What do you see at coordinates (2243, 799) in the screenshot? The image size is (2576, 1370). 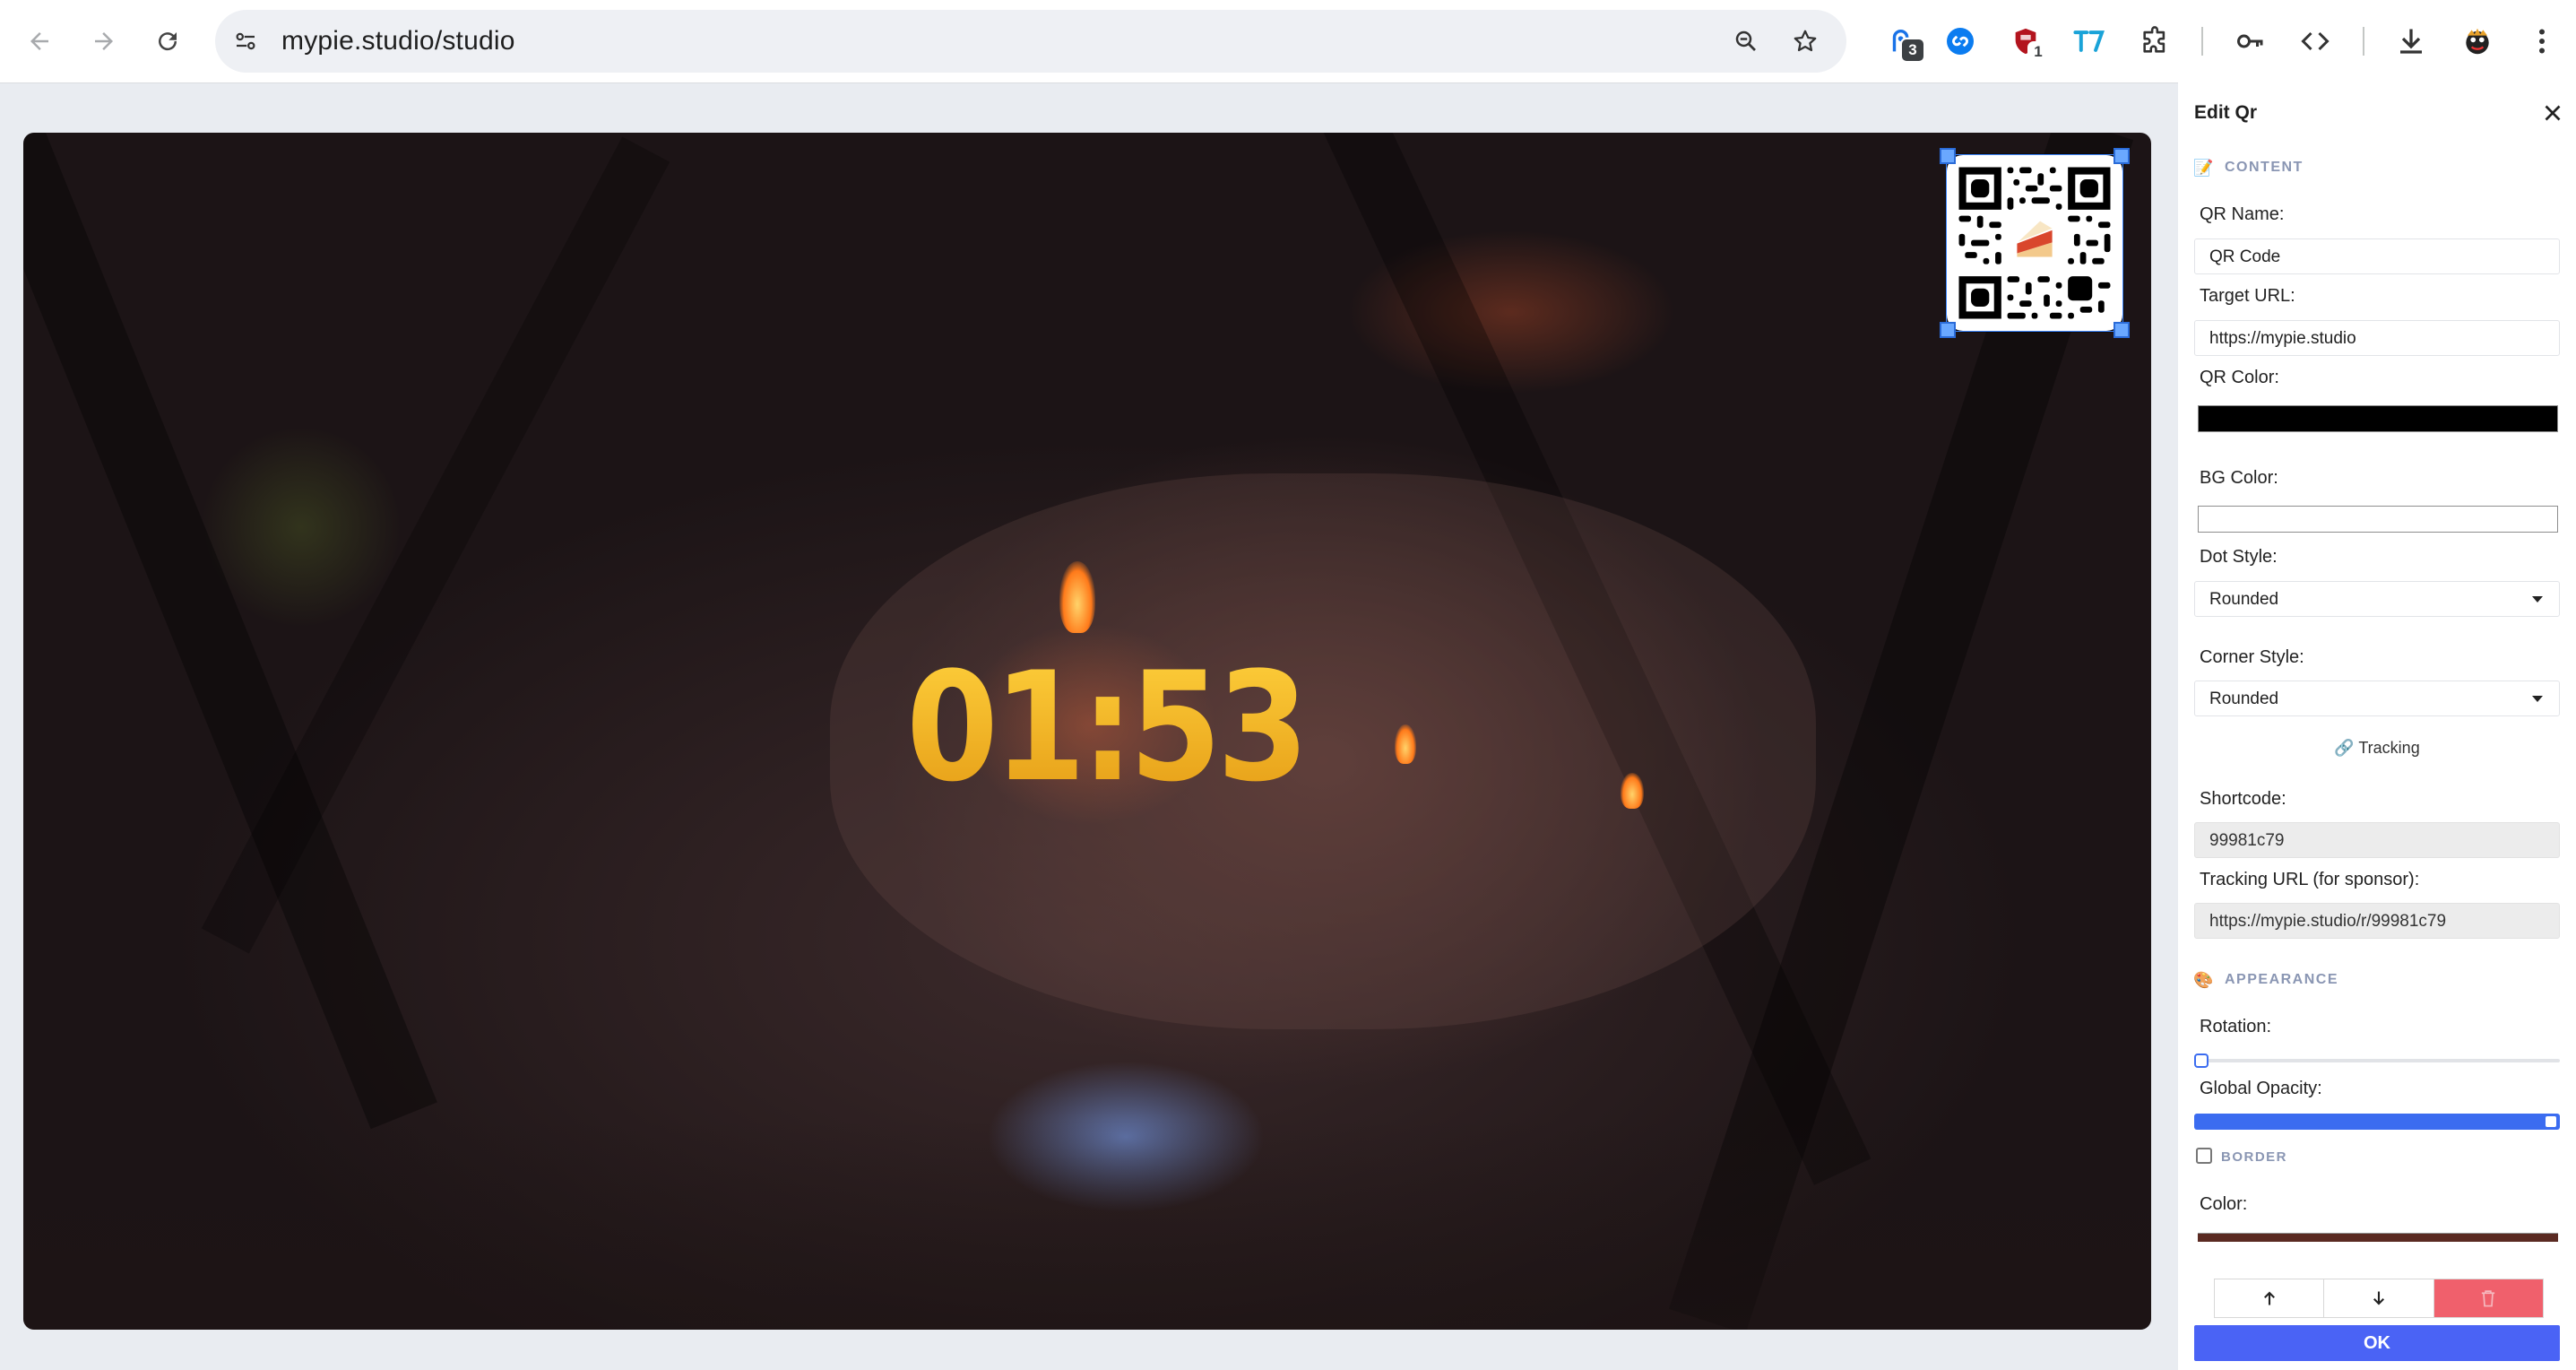 I see `shortcode-label: Shortcode:` at bounding box center [2243, 799].